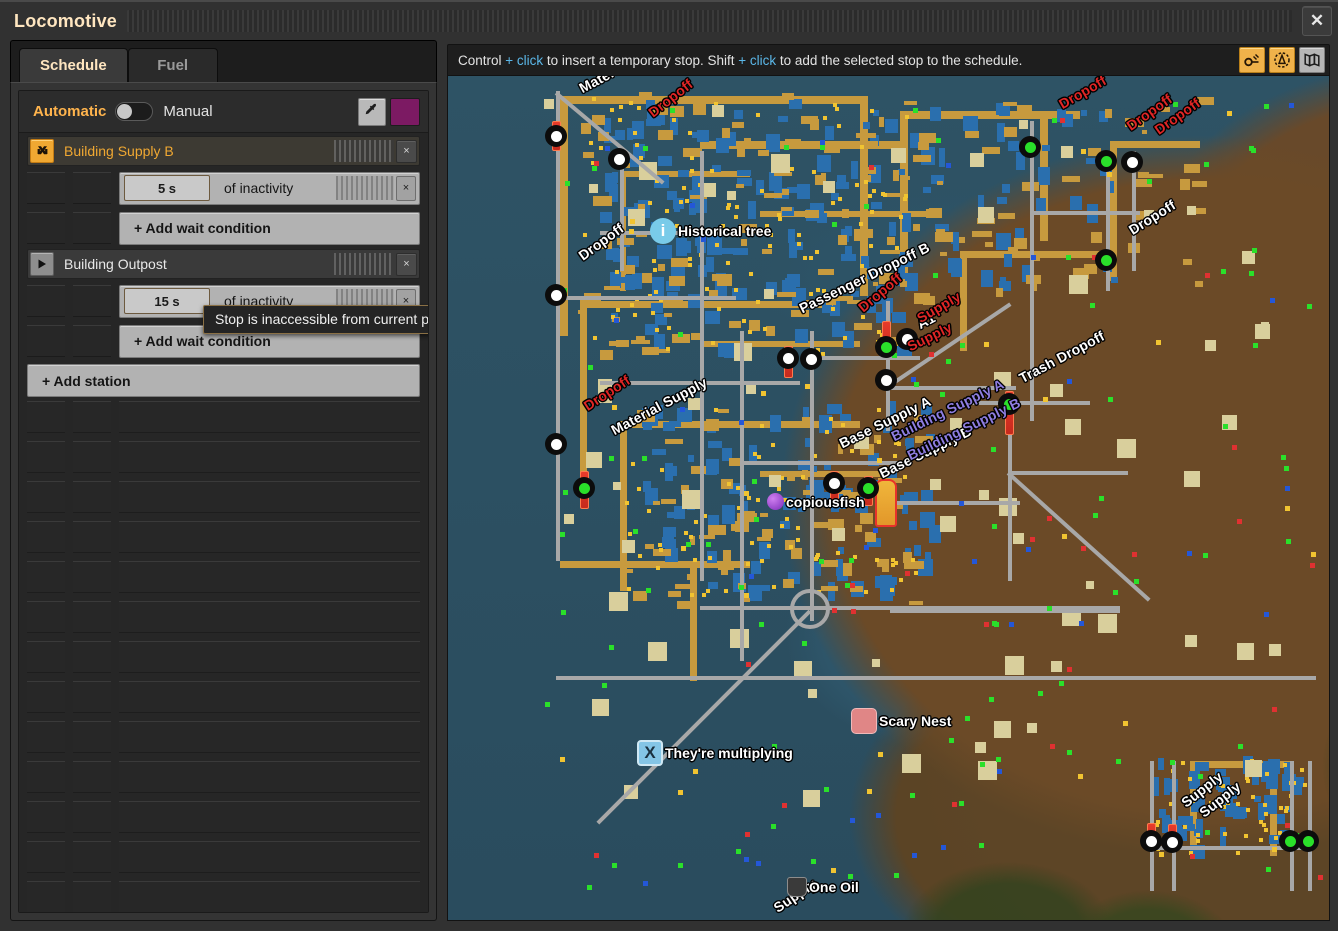 This screenshot has width=1338, height=931. I want to click on map-marker-label: One Oil, so click(834, 887).